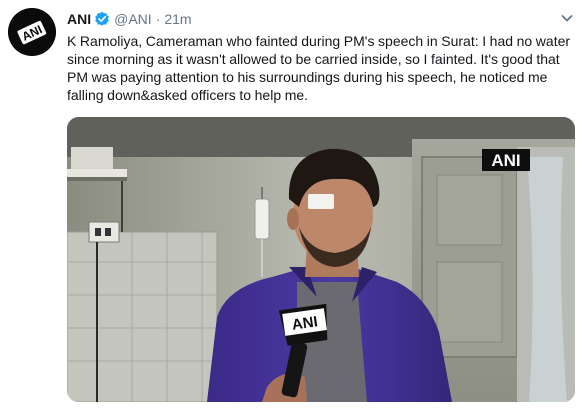 This screenshot has width=588, height=418. I want to click on mic-flag-text: ANI, so click(305, 323).